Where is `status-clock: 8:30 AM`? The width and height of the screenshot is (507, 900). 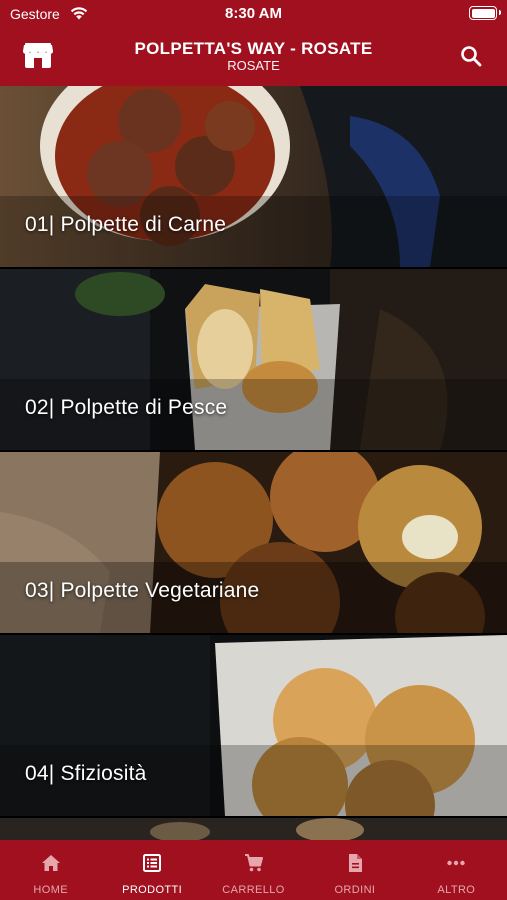 status-clock: 8:30 AM is located at coordinates (253, 13).